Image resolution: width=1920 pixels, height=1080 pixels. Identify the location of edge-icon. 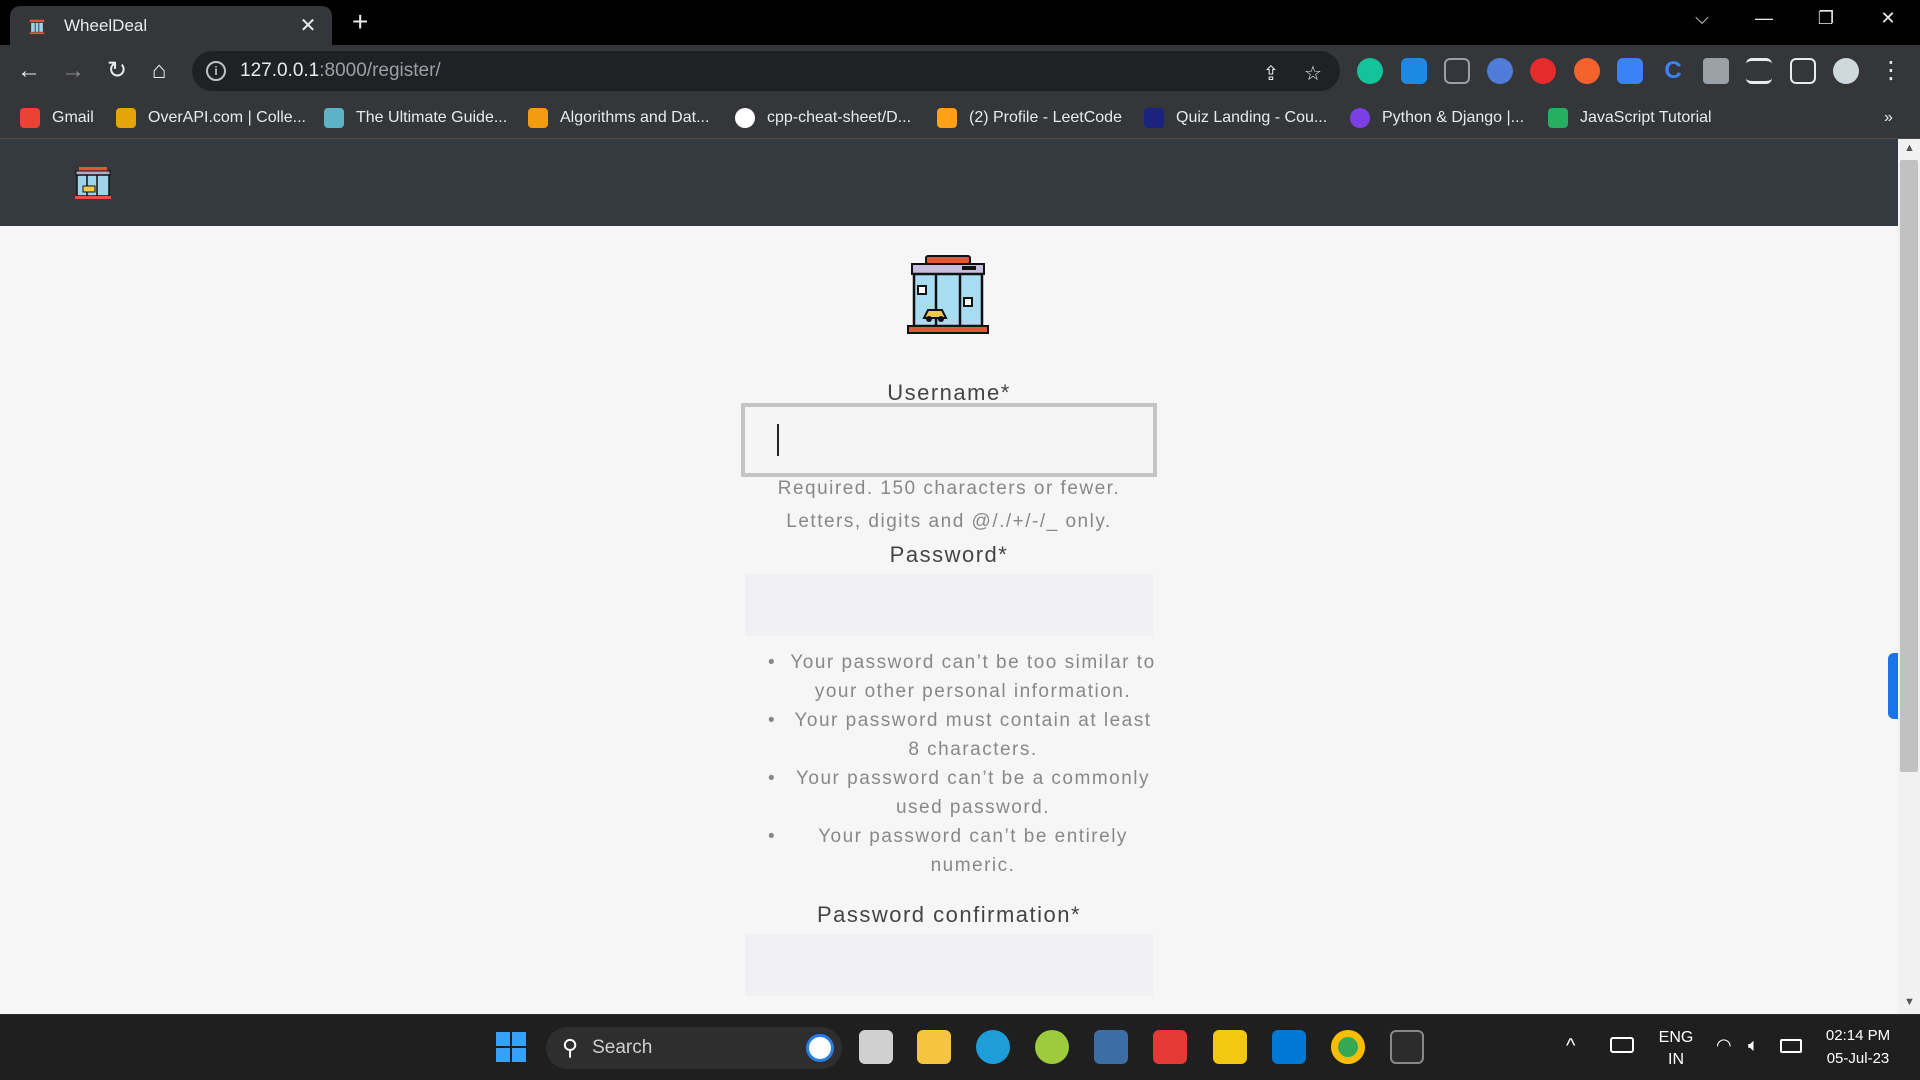
(993, 1047).